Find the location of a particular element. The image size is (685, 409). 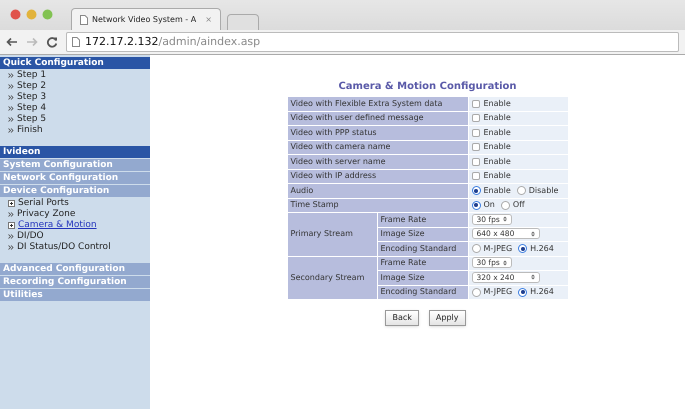

sidebar-link: Privacy Zone is located at coordinates (46, 215).